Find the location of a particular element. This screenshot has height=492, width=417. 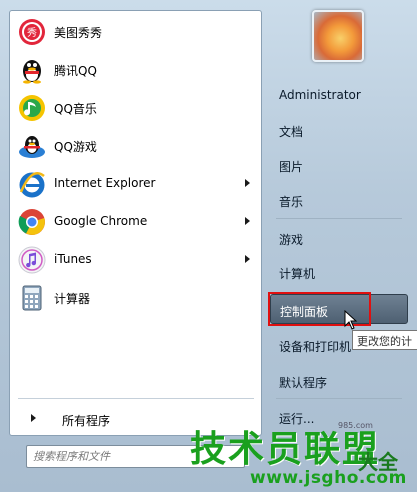

watermark-main-text: 技术员联盟 is located at coordinates (285, 449).